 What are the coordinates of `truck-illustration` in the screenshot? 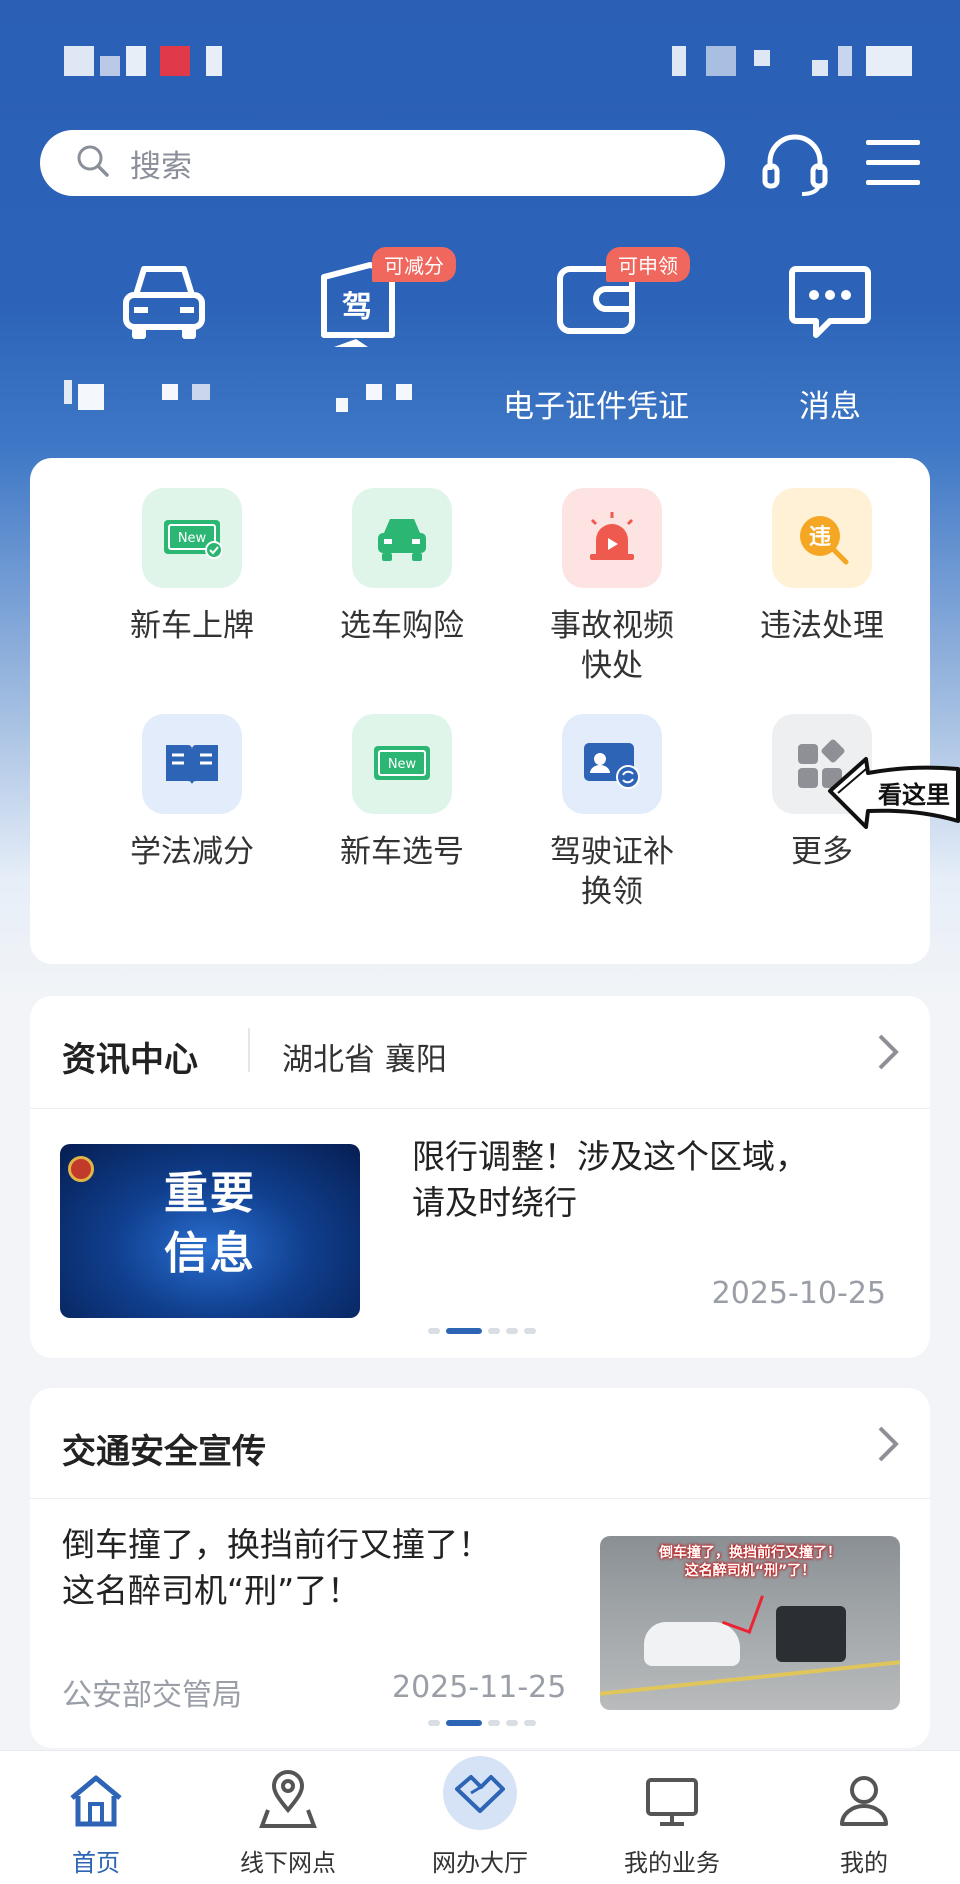 It's located at (811, 1634).